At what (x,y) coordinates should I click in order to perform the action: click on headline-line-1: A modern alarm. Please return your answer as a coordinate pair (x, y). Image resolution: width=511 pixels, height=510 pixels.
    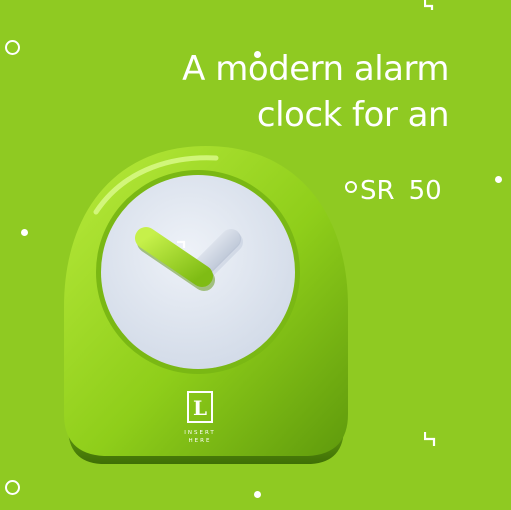
    Looking at the image, I should click on (315, 69).